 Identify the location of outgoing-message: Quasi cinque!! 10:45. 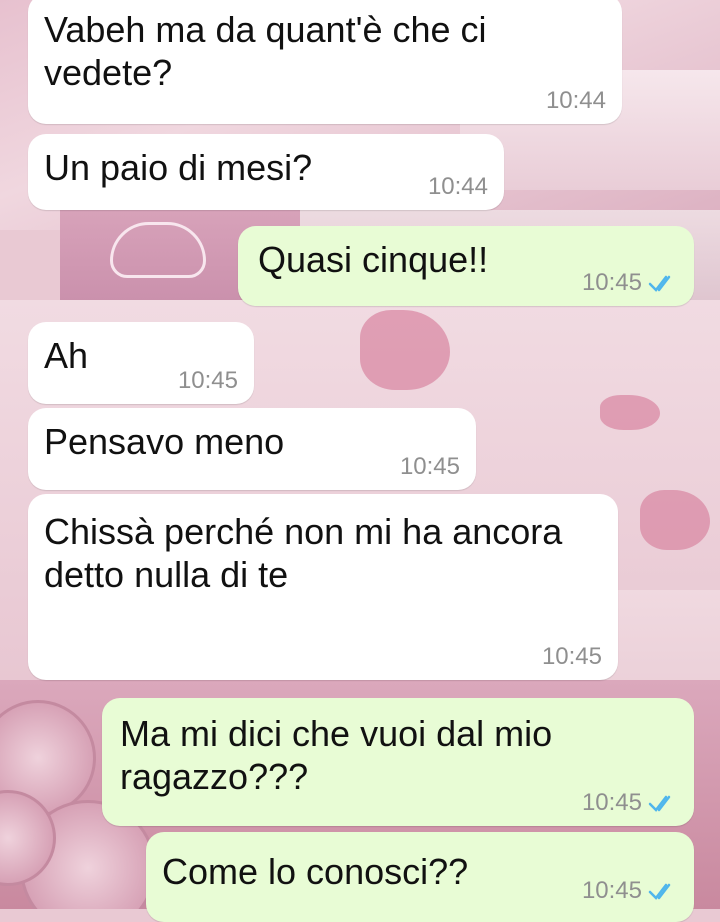
(466, 266).